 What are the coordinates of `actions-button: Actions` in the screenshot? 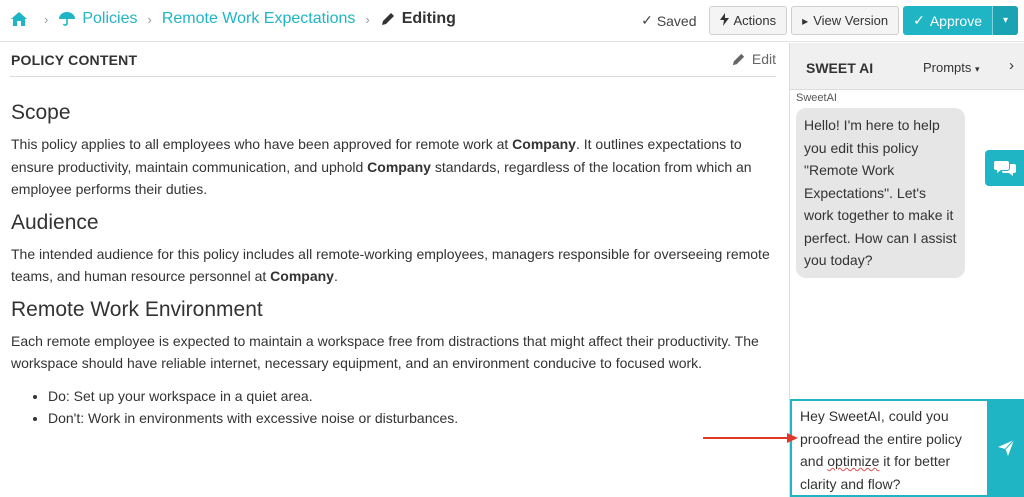 It's located at (748, 20).